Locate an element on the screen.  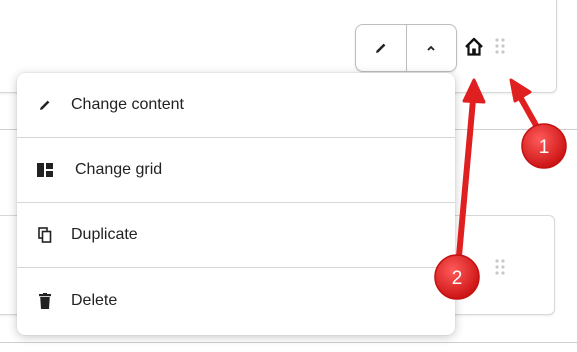
chevron-up-icon is located at coordinates (431, 48).